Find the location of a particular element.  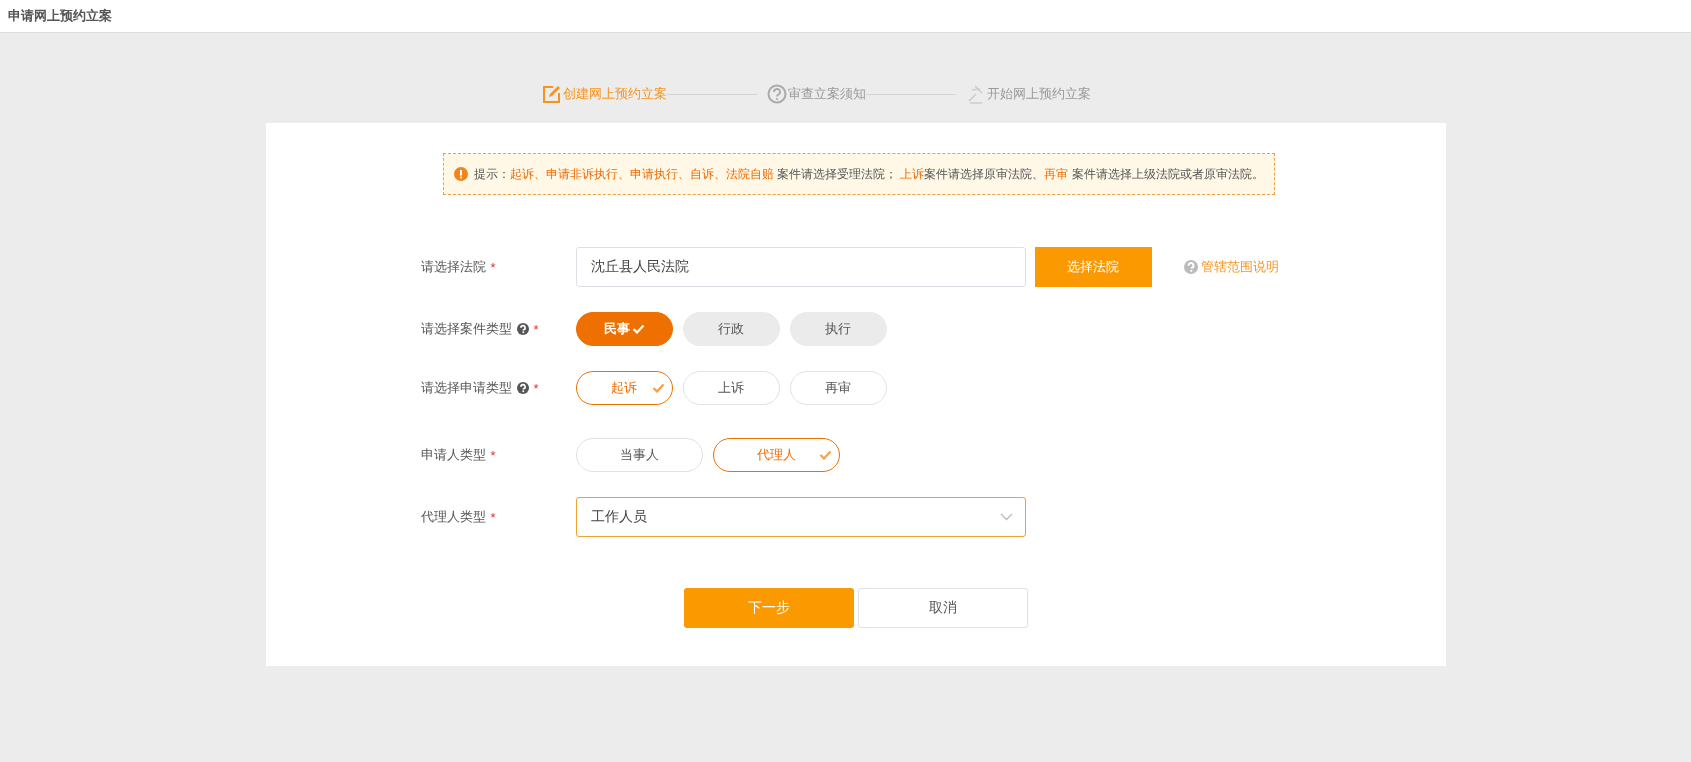

next-button: 下一步 is located at coordinates (768, 608).